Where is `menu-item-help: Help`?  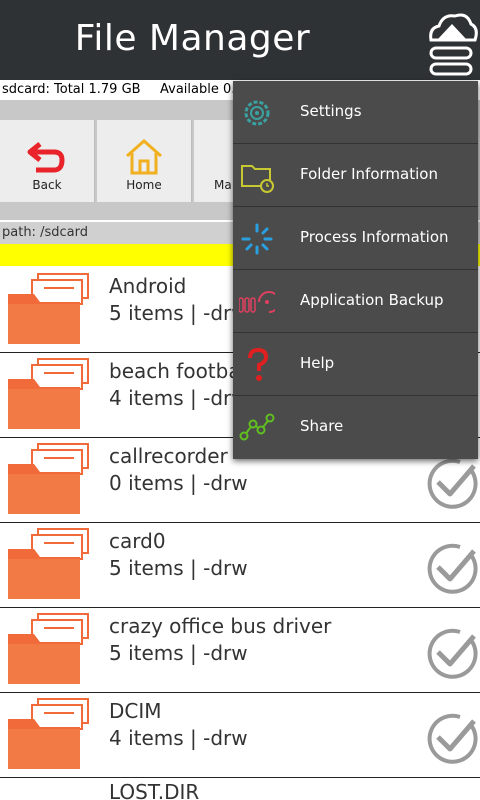 menu-item-help: Help is located at coordinates (355, 364).